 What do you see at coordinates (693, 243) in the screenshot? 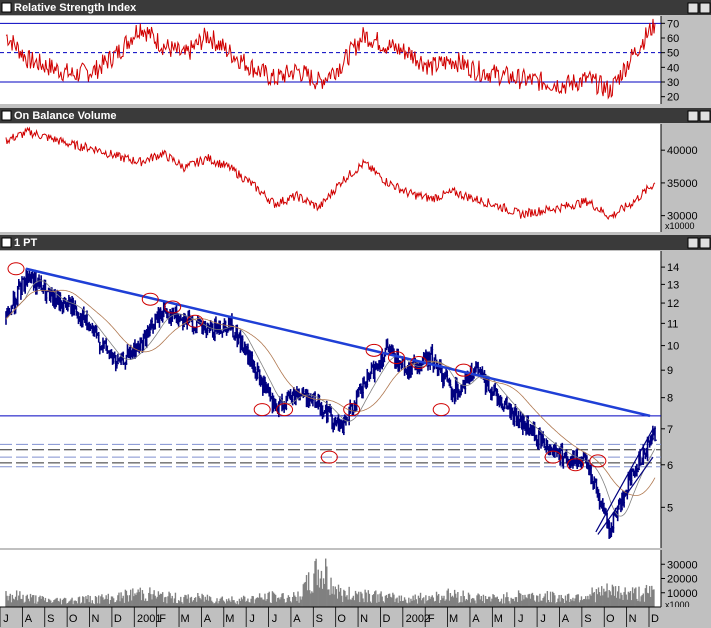
I see `price-minimize-button` at bounding box center [693, 243].